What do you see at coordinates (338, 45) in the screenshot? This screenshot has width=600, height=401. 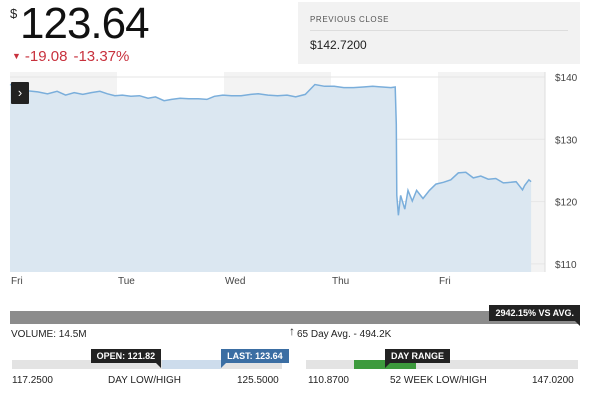 I see `previous-close-value: $142.7200` at bounding box center [338, 45].